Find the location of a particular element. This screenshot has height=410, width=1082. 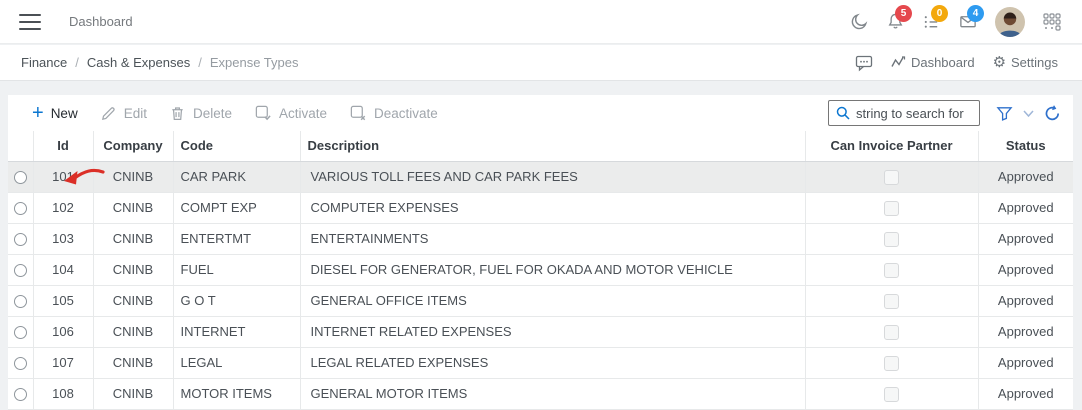

plus-icon: + is located at coordinates (38, 113).